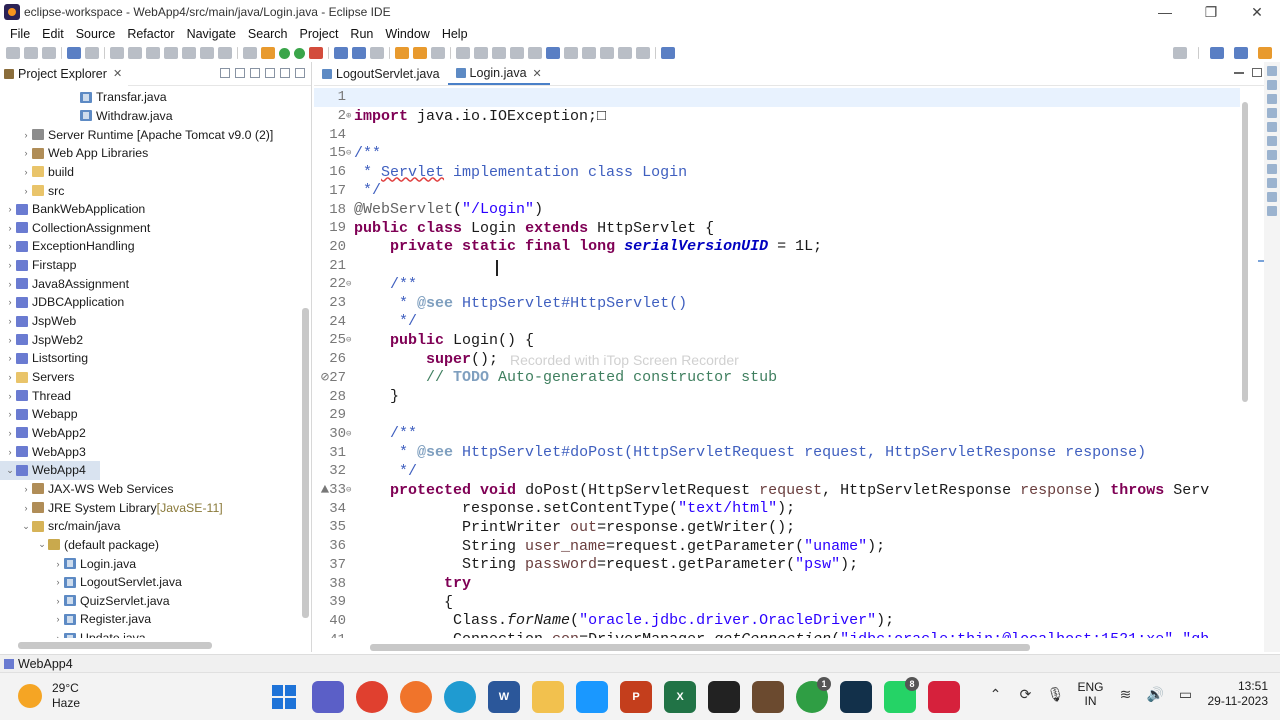 This screenshot has width=1280, height=720. Describe the element at coordinates (1186, 694) in the screenshot. I see `battery-icon: ▭` at that location.